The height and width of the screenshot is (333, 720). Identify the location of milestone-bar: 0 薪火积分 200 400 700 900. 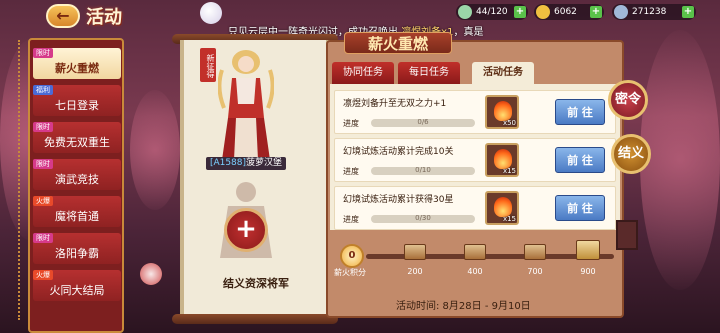
(475, 257).